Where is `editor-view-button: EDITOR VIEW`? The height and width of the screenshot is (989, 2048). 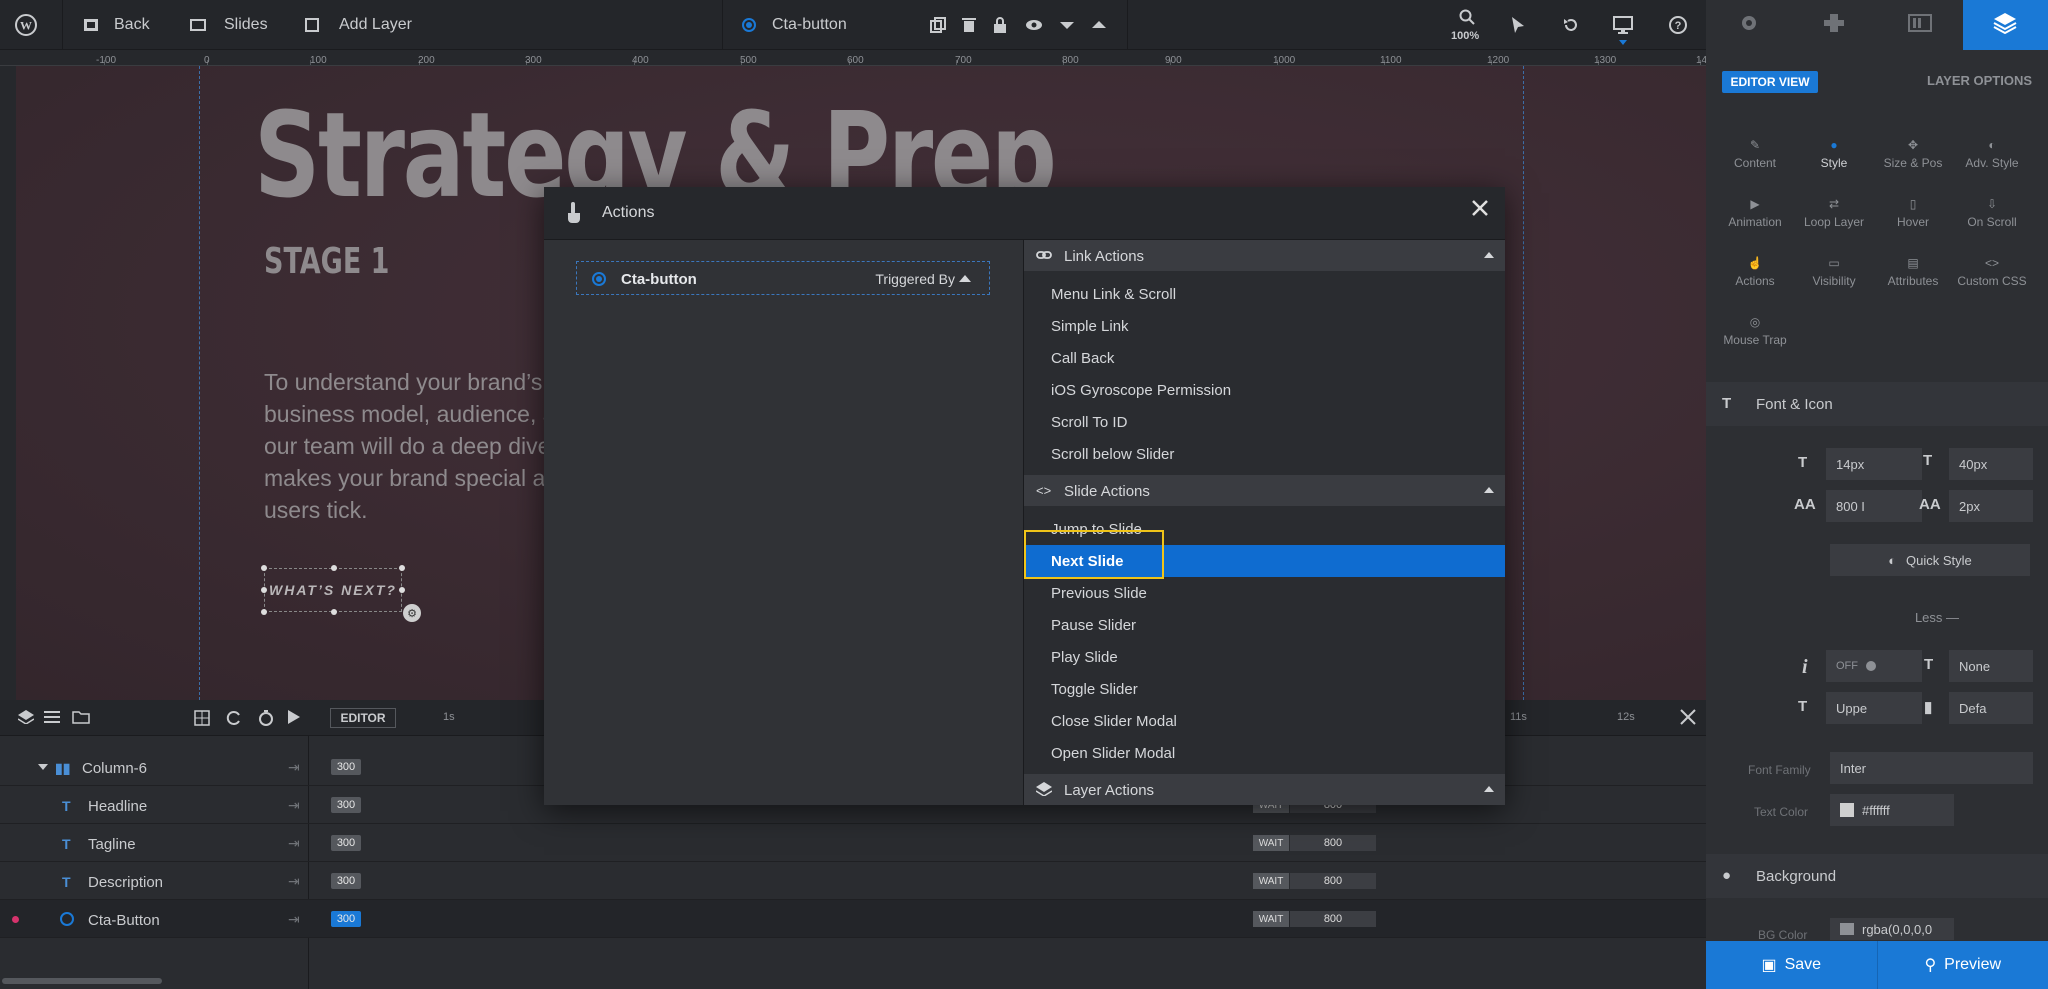 editor-view-button: EDITOR VIEW is located at coordinates (1770, 82).